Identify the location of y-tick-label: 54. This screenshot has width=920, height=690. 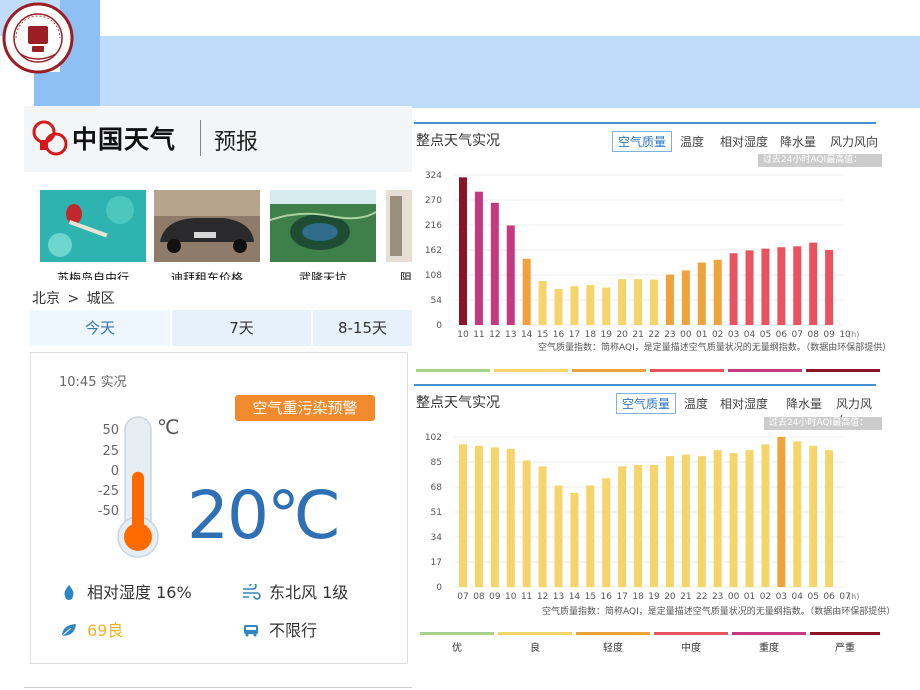
(437, 301).